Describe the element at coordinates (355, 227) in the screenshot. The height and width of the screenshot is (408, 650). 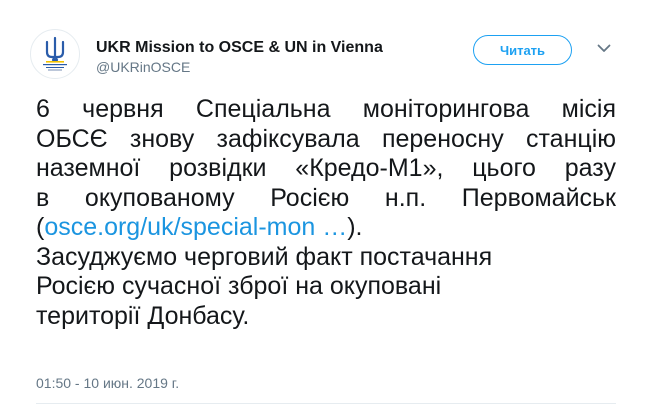
I see `paren-close: ).` at that location.